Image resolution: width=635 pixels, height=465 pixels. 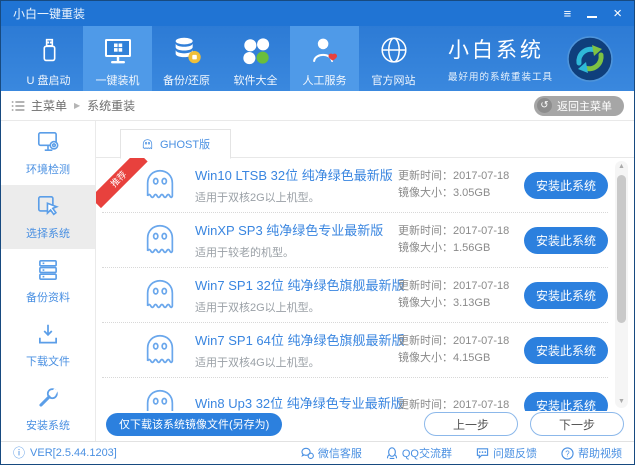 I want to click on list-icon, so click(x=18, y=106).